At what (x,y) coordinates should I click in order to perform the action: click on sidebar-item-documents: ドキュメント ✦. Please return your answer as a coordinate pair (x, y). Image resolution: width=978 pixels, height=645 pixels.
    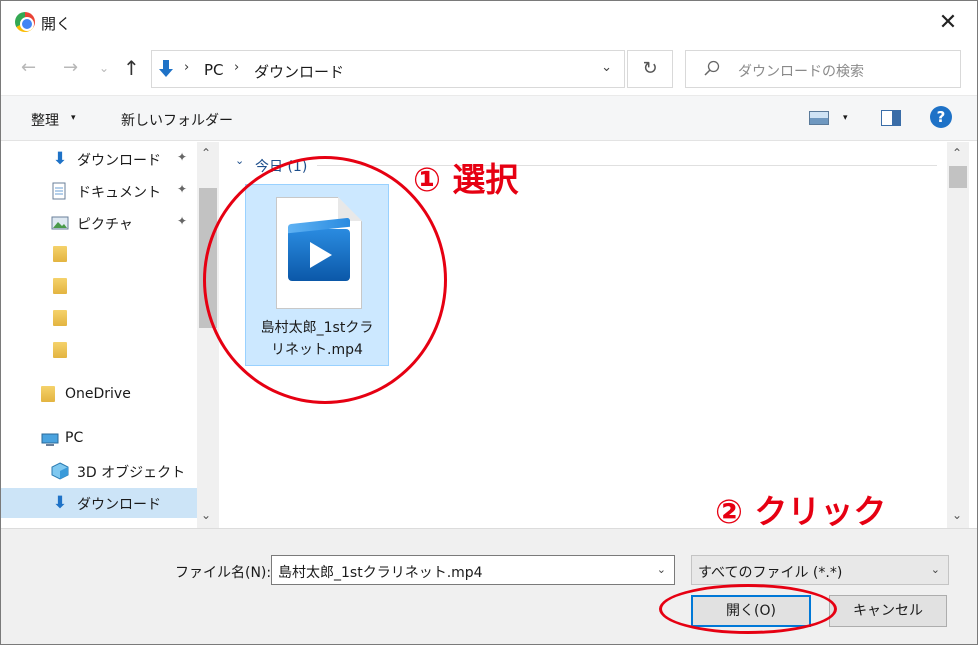
    Looking at the image, I should click on (99, 191).